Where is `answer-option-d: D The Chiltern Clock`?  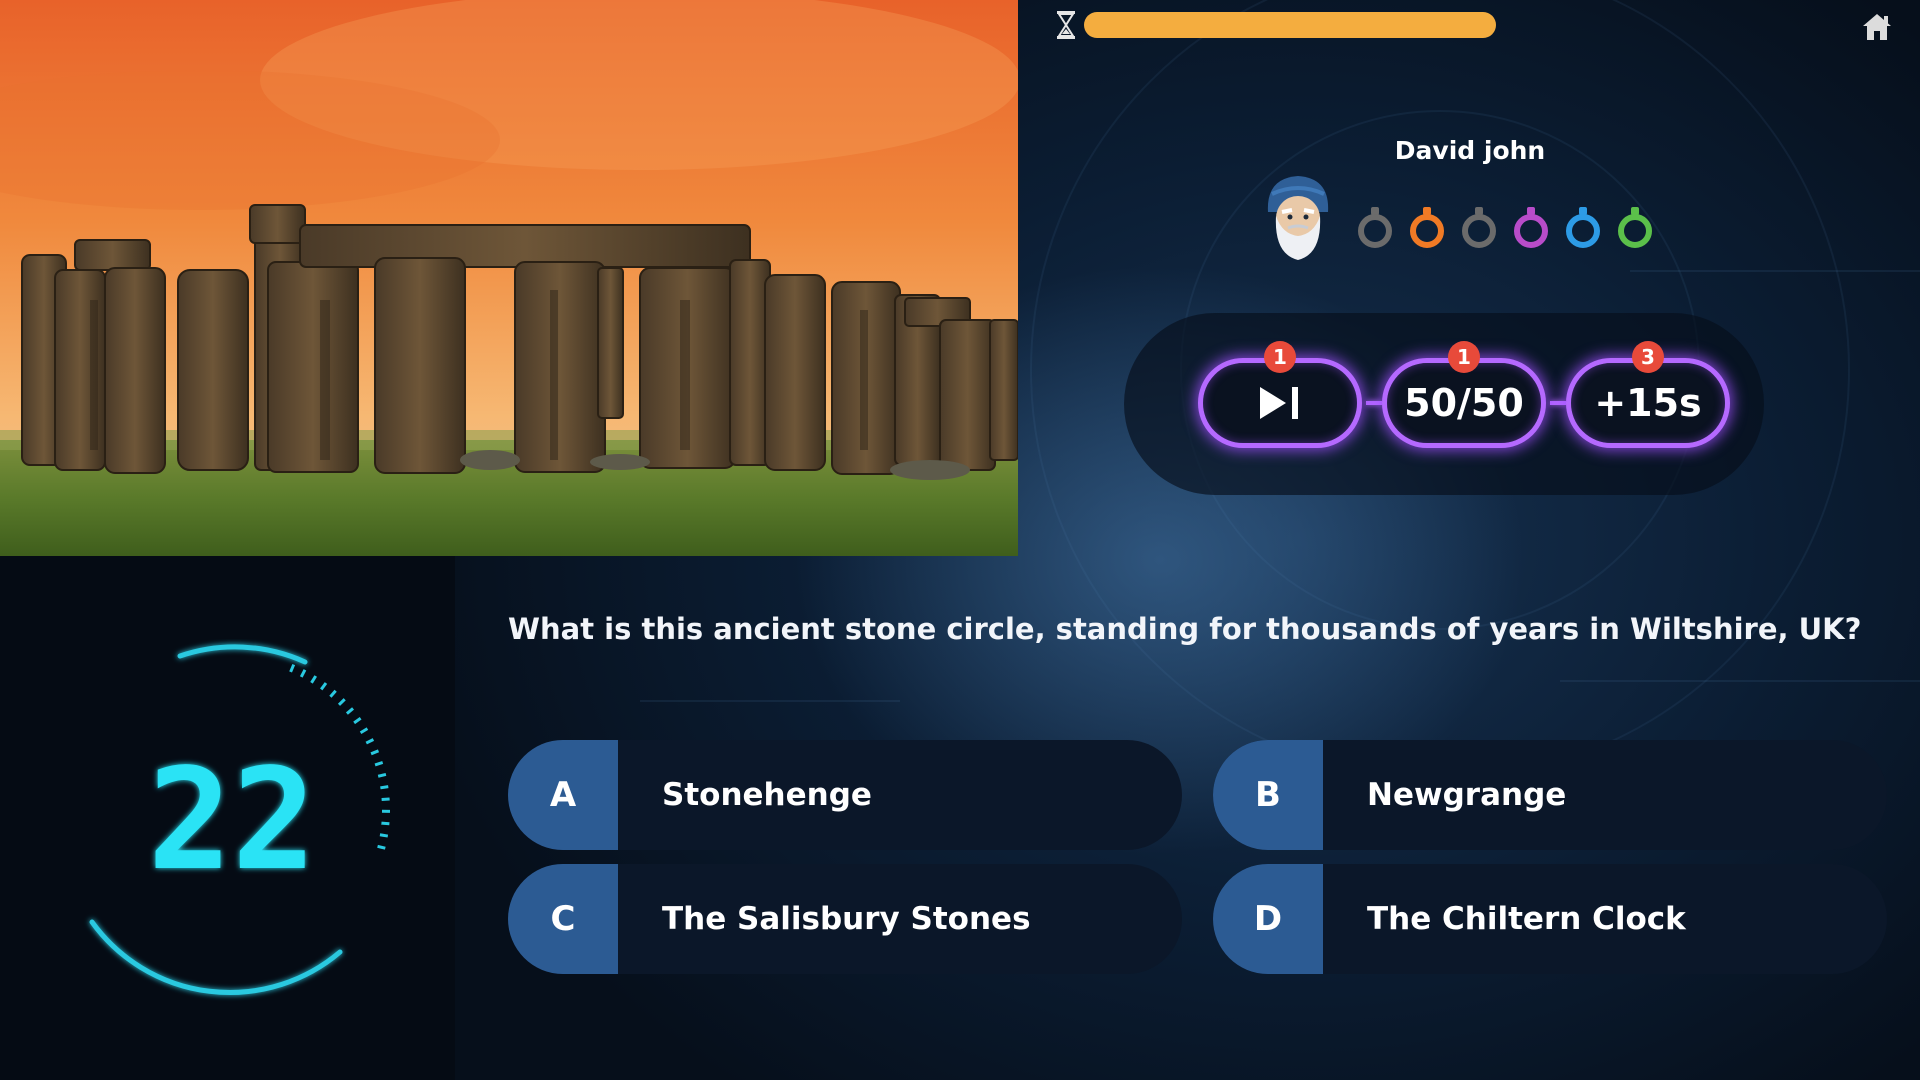
answer-option-d: D The Chiltern Clock is located at coordinates (1550, 919).